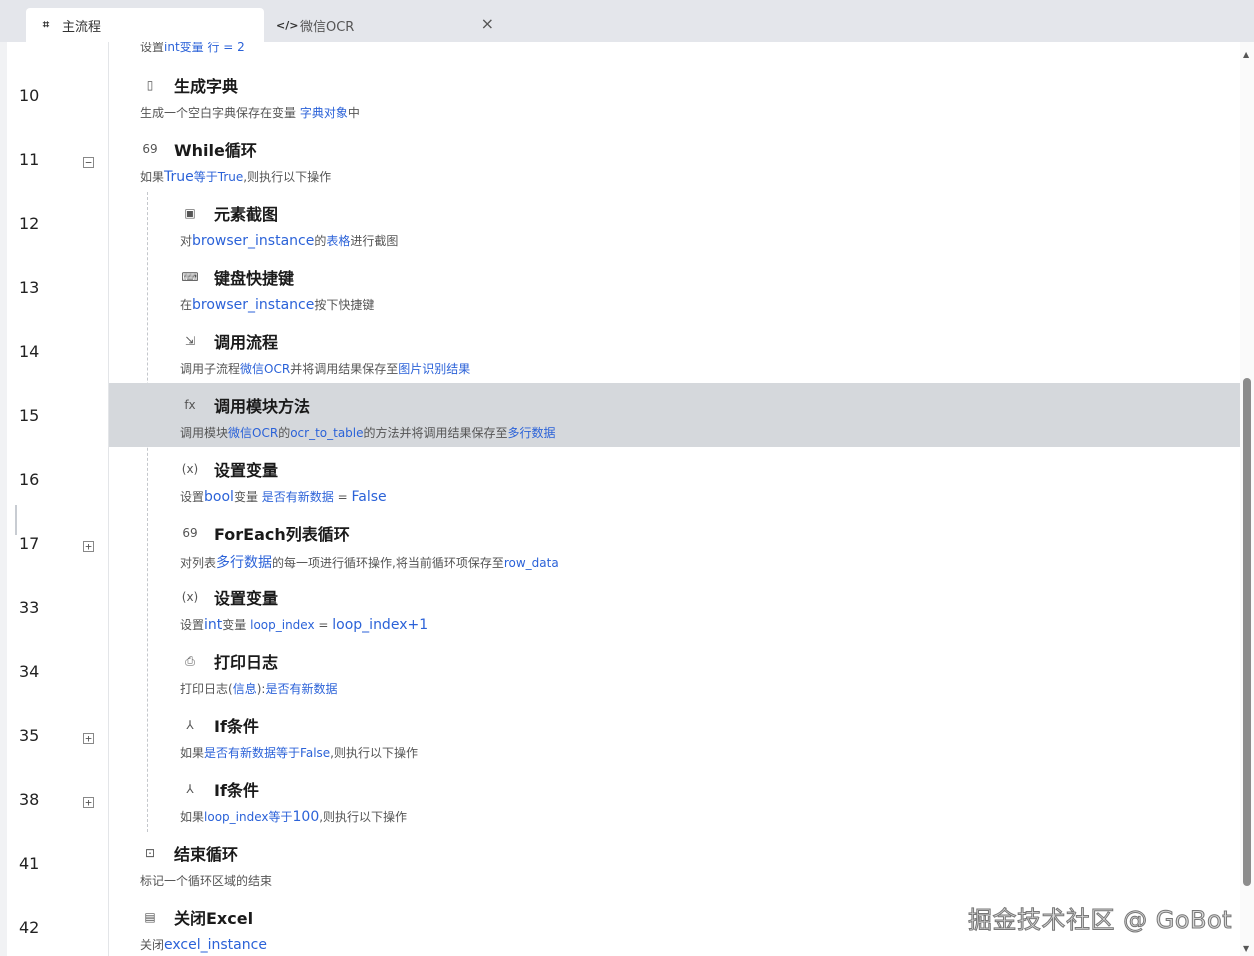 The image size is (1254, 956). What do you see at coordinates (145, 25) in the screenshot?
I see `tab-main-flow: ⌗ 主流程` at bounding box center [145, 25].